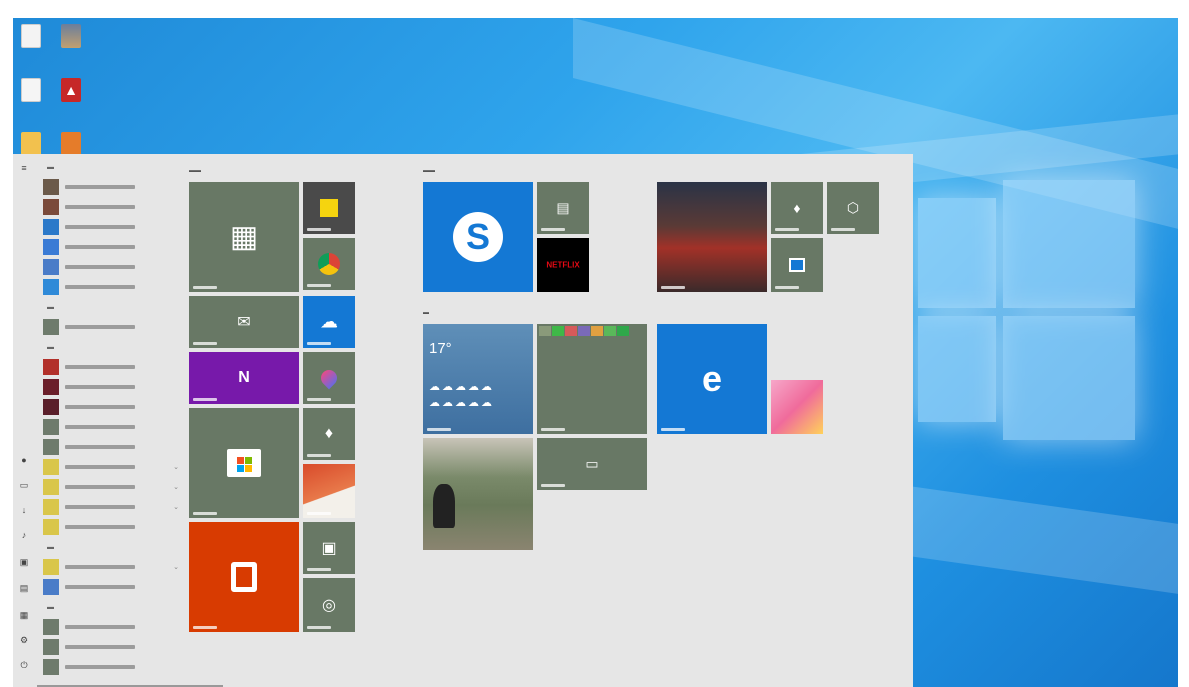  I want to click on groove-music-tile: ◎, so click(329, 605).